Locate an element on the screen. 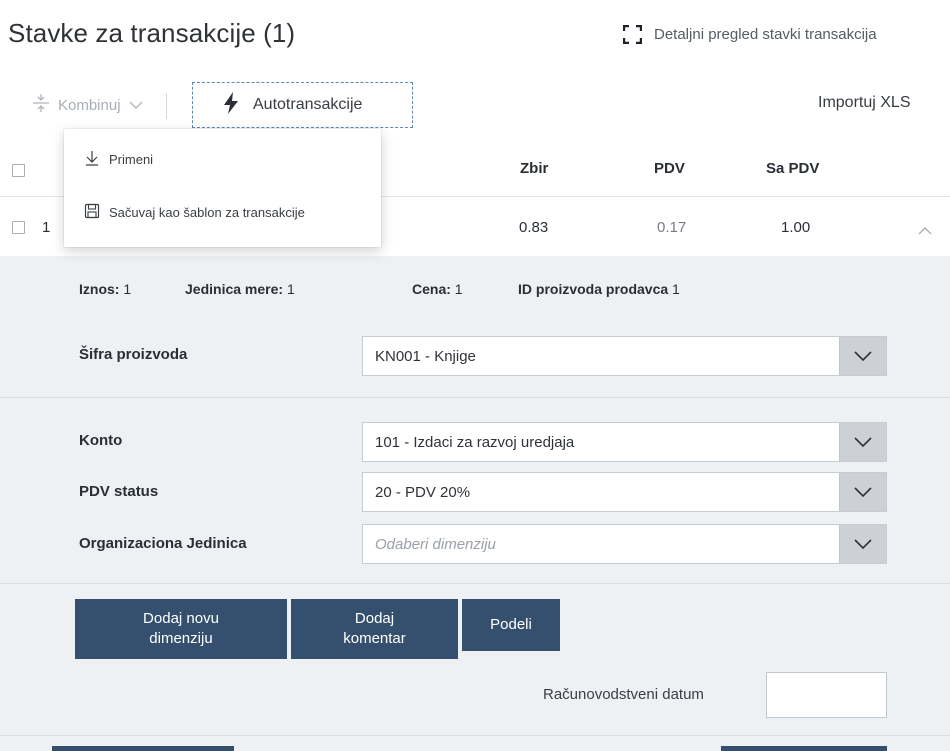  save-disk-icon is located at coordinates (92, 212).